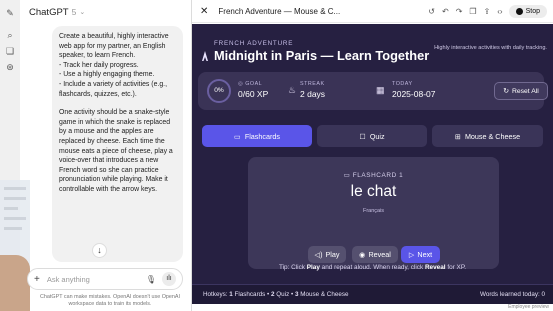 The width and height of the screenshot is (553, 311). Describe the element at coordinates (292, 90) in the screenshot. I see `flame-icon: ♨` at that location.